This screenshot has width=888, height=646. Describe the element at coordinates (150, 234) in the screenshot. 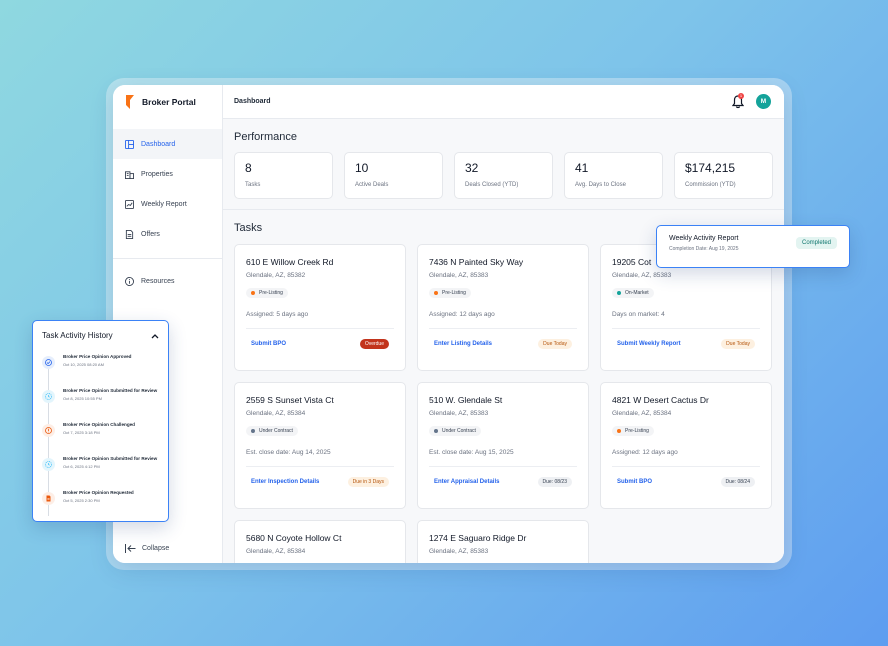

I see `sidebar-item-label: Offers` at that location.